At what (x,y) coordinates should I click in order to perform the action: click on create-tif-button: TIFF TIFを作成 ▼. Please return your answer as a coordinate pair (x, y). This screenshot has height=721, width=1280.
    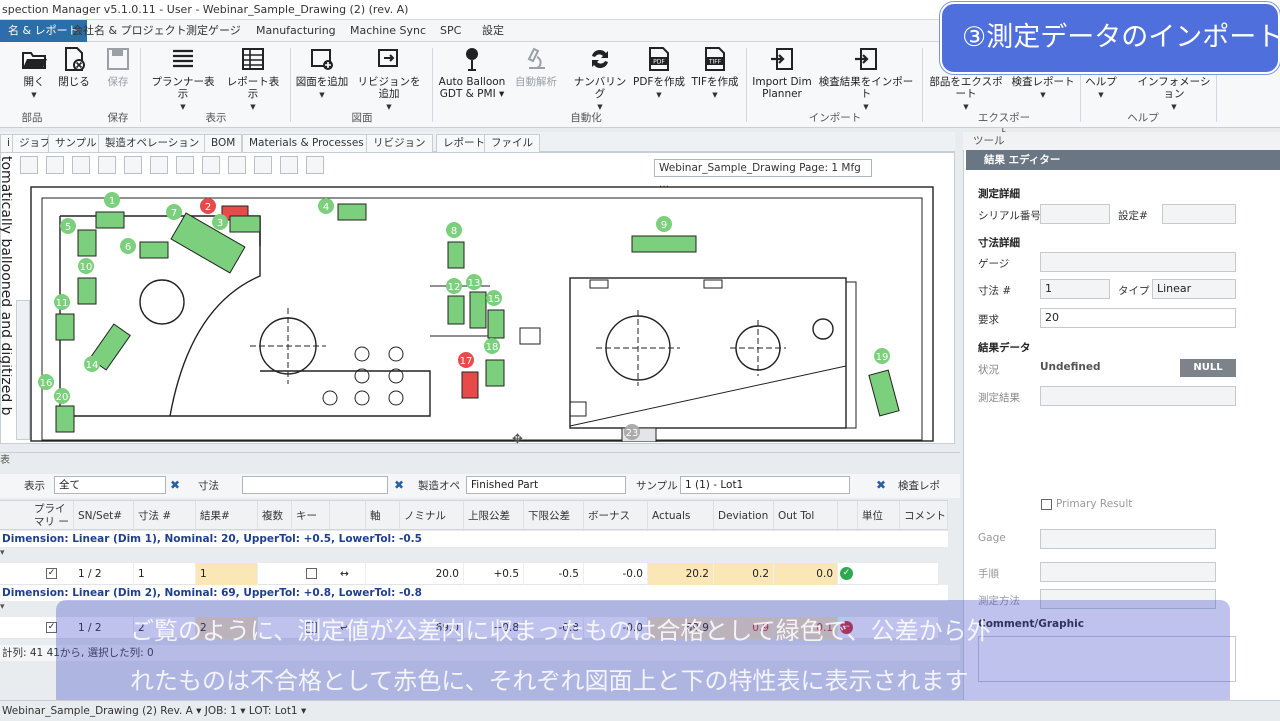
    Looking at the image, I should click on (715, 73).